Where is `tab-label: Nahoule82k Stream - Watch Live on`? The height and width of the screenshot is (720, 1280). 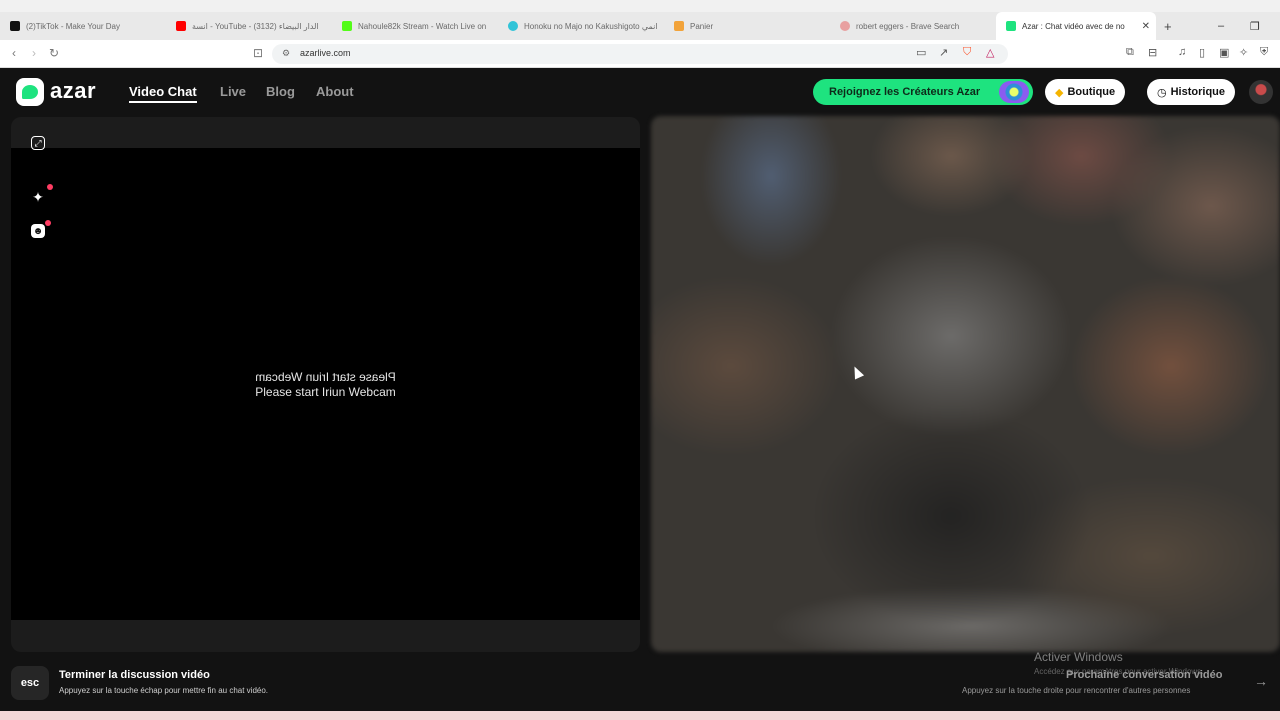
tab-label: Nahoule82k Stream - Watch Live on is located at coordinates (422, 26).